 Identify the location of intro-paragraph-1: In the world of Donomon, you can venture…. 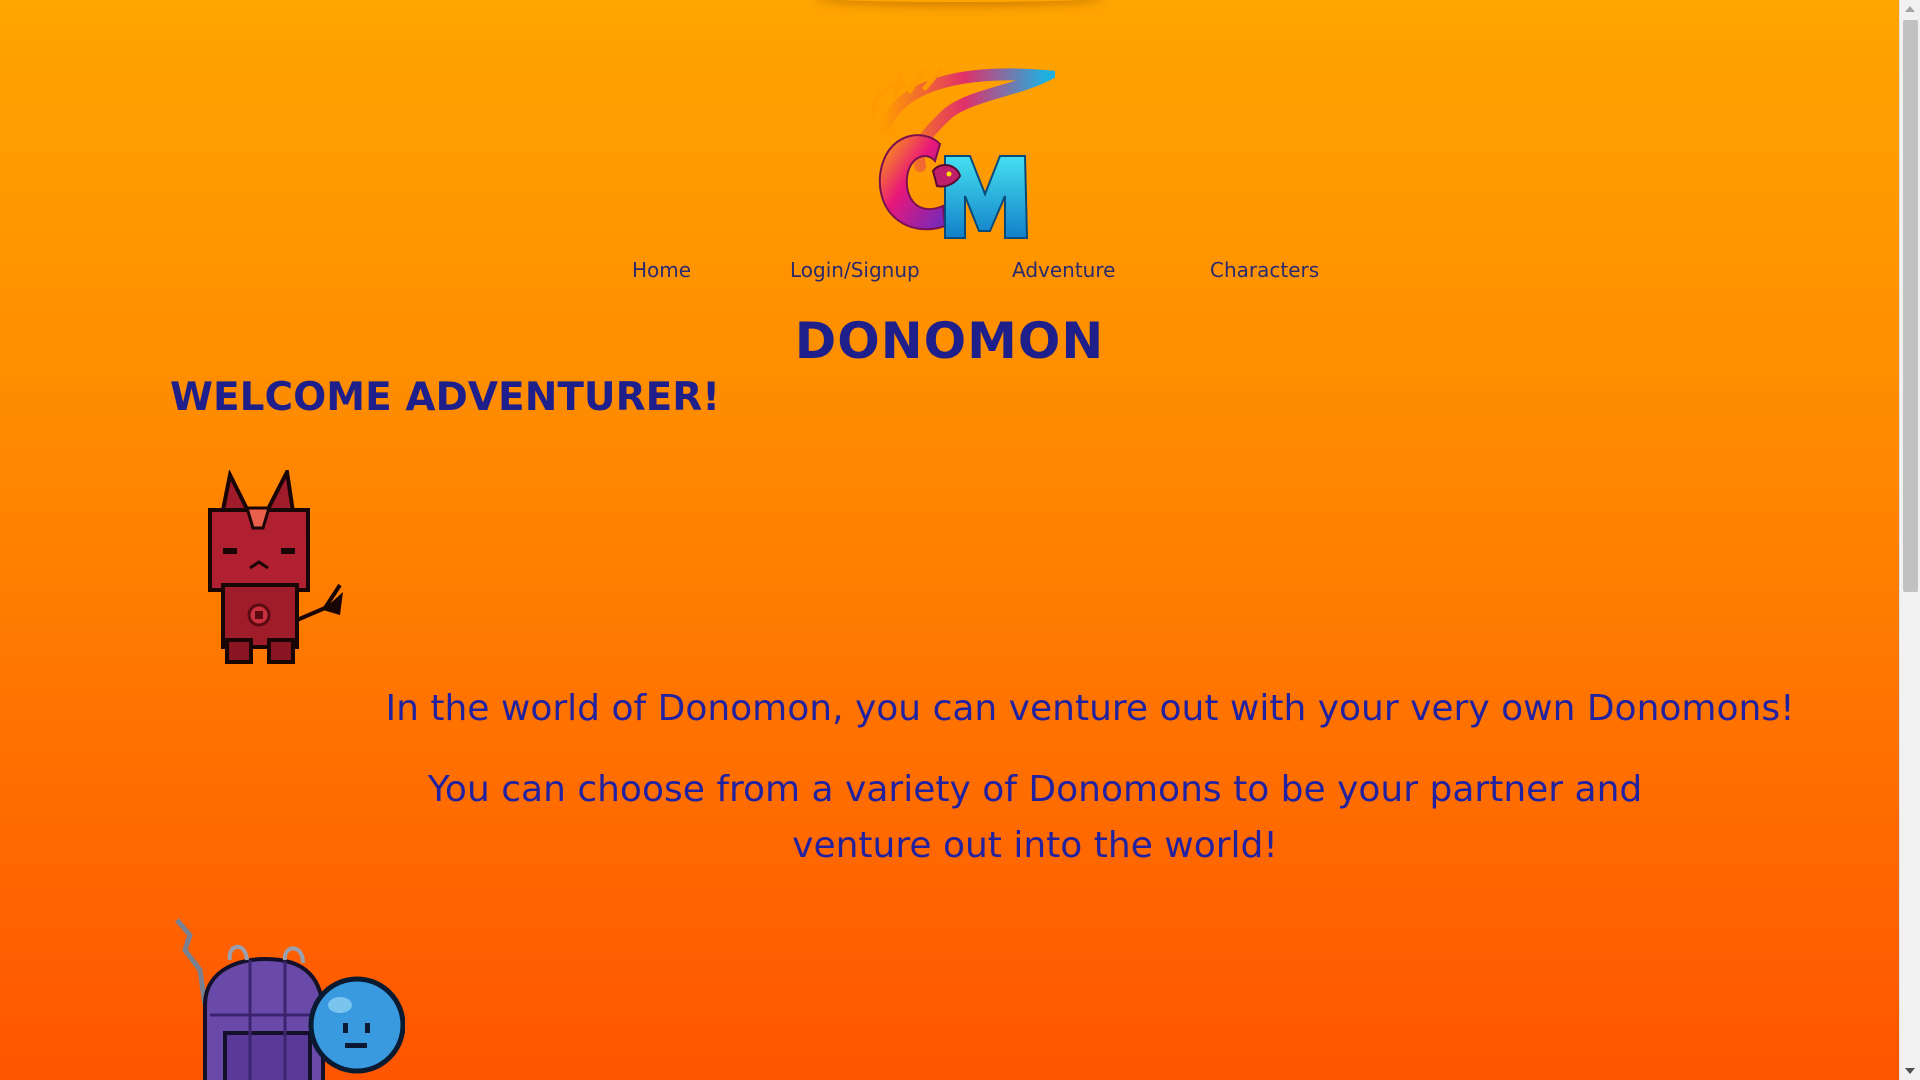
(1090, 708).